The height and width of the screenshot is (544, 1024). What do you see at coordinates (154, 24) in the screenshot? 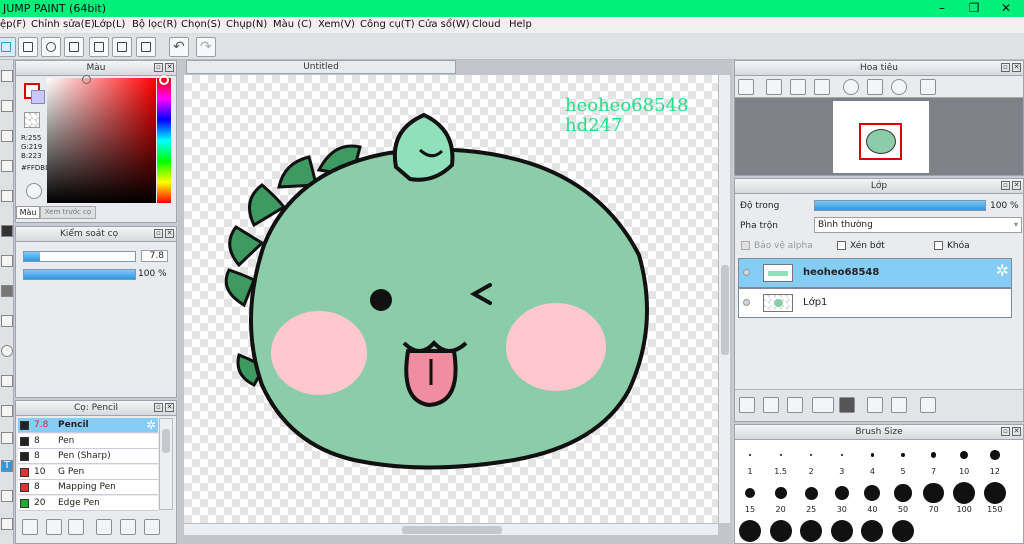
I see `menu-filter: Bộ lọc(R)` at bounding box center [154, 24].